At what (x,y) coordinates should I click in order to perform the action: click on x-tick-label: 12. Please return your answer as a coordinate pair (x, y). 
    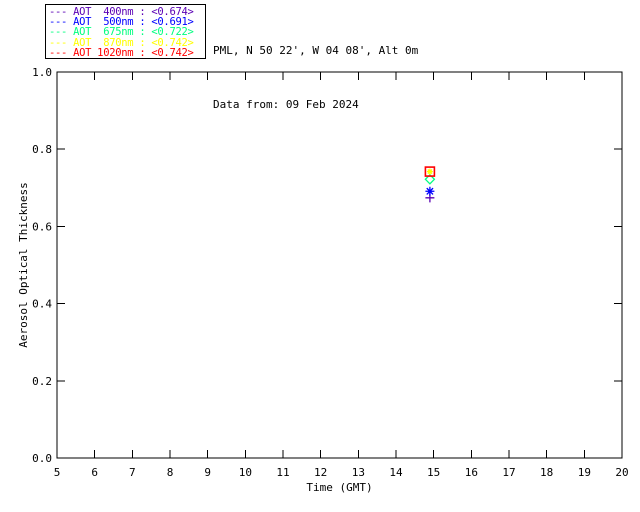
    Looking at the image, I should click on (320, 472).